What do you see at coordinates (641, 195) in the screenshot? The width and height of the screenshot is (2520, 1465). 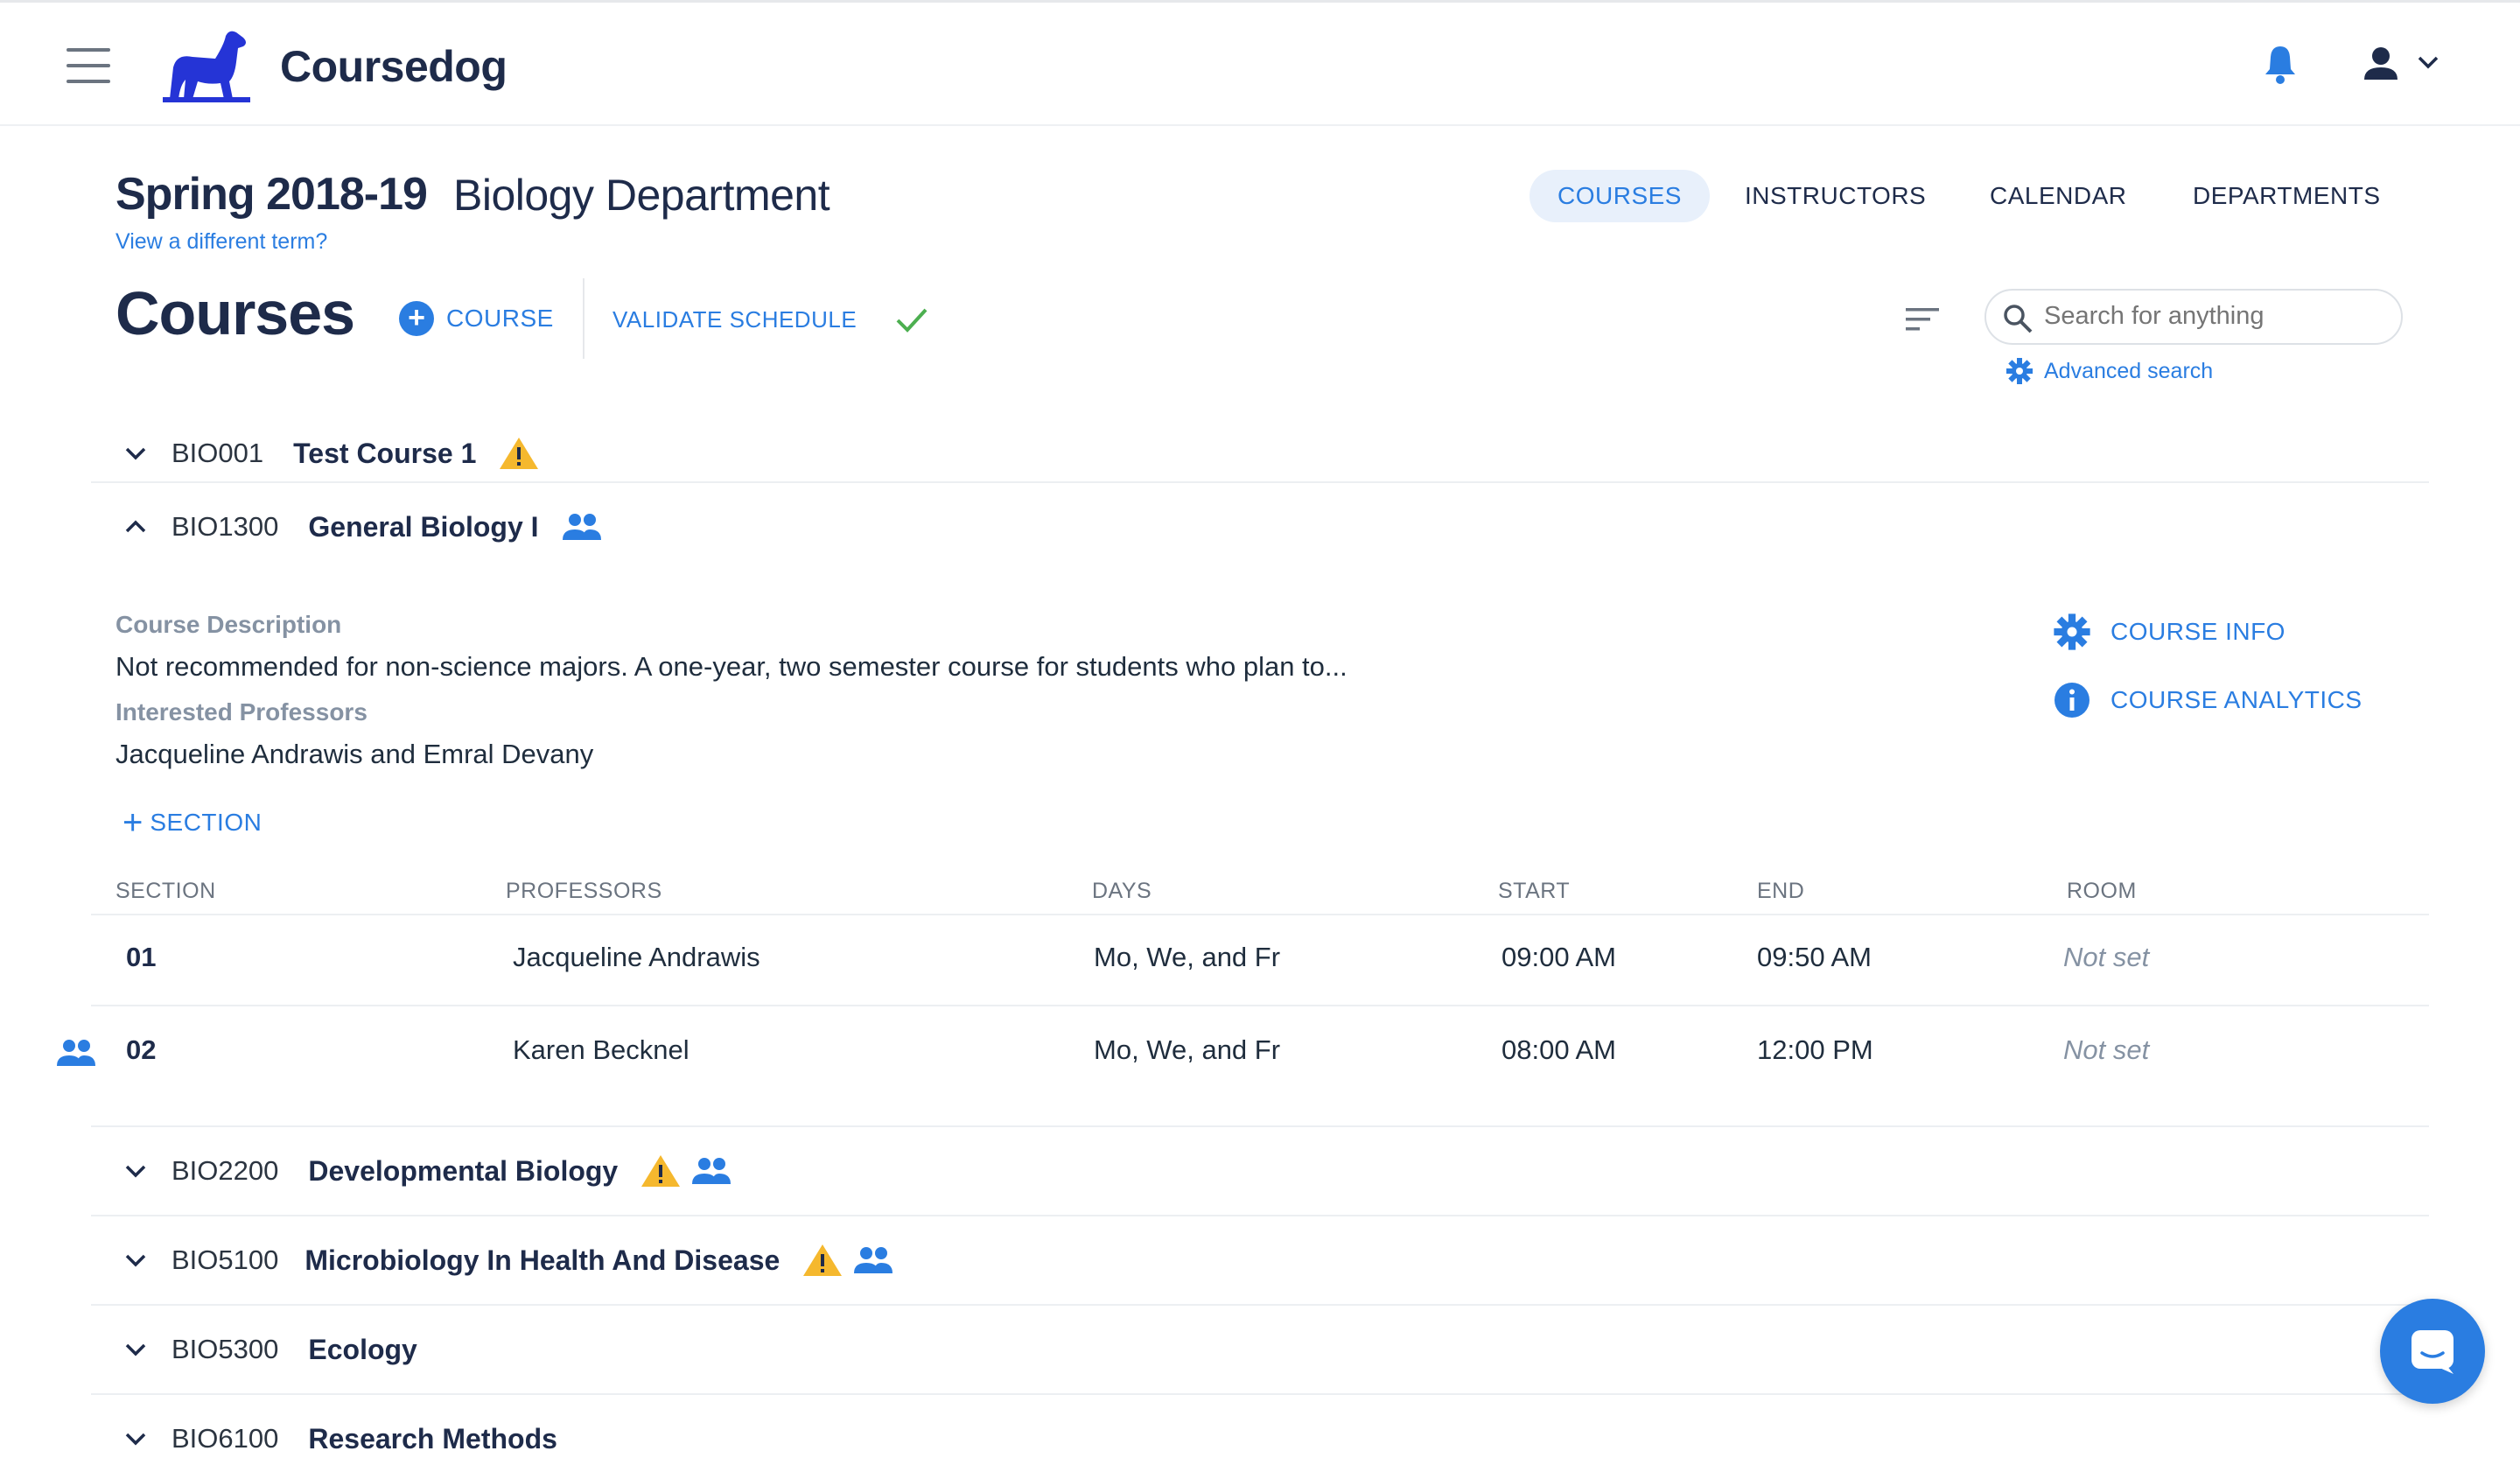 I see `department-name: Biology Department` at bounding box center [641, 195].